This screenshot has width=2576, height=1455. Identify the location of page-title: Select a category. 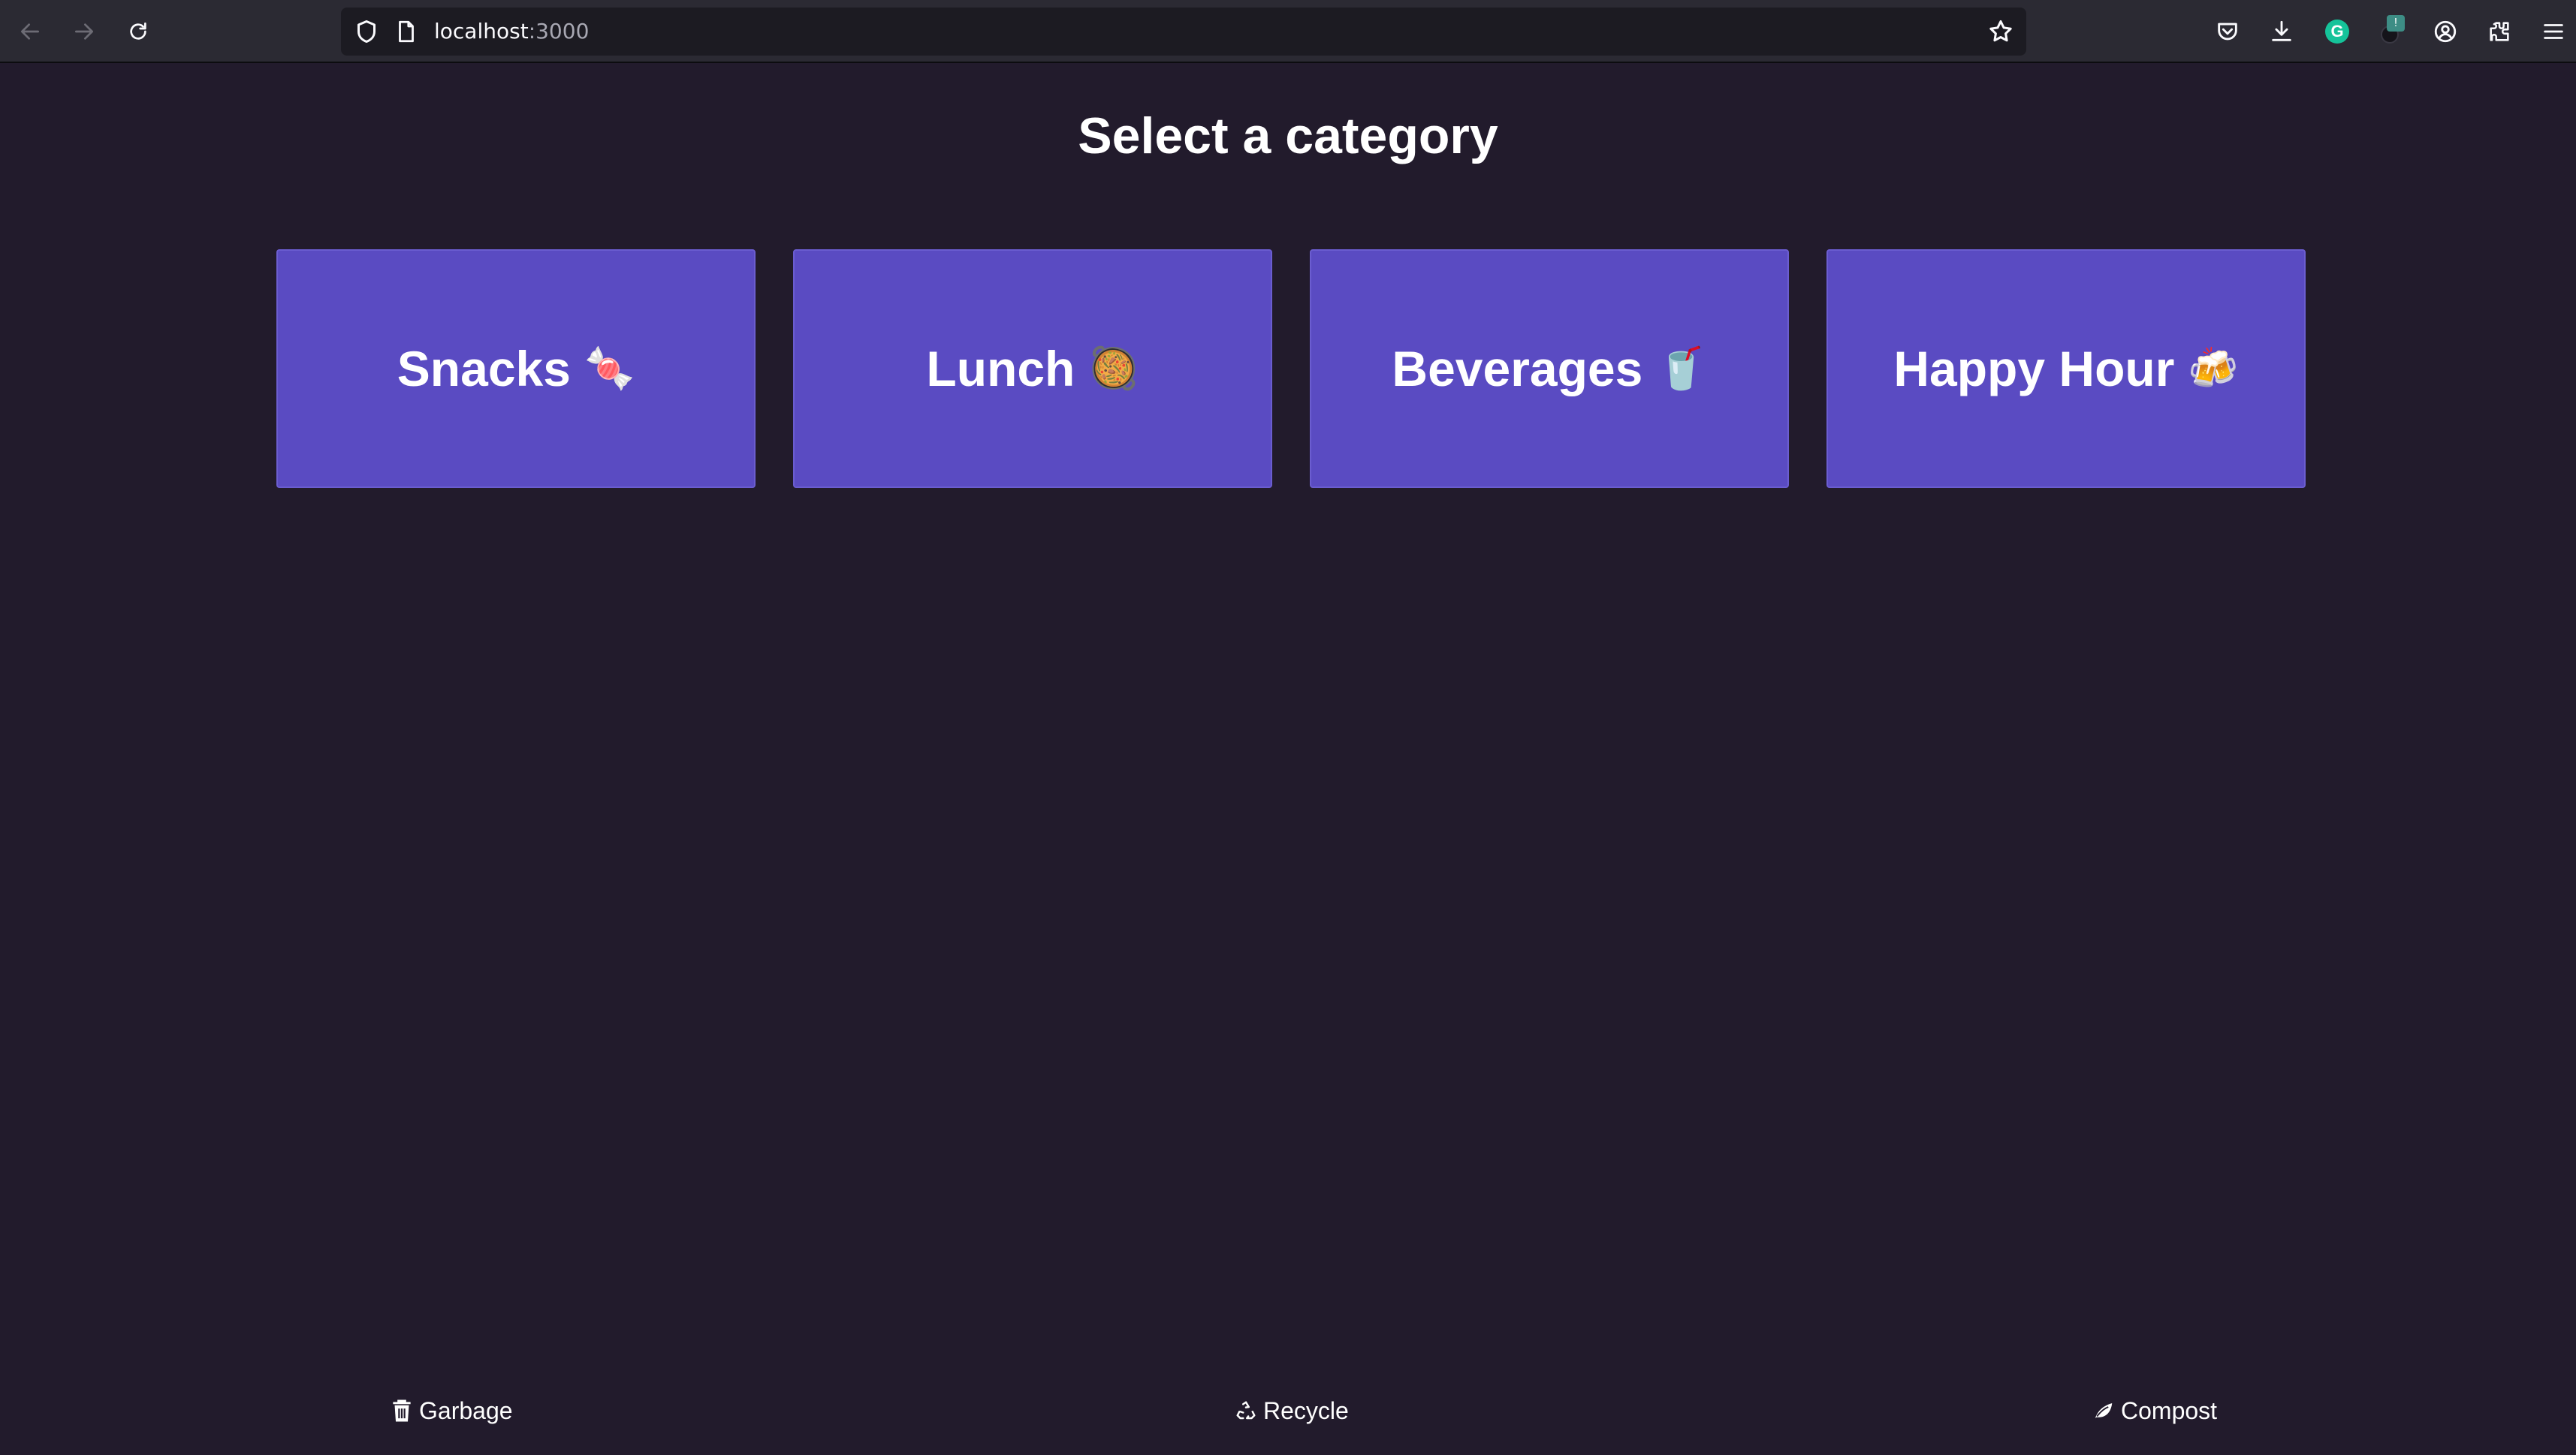
(1288, 135).